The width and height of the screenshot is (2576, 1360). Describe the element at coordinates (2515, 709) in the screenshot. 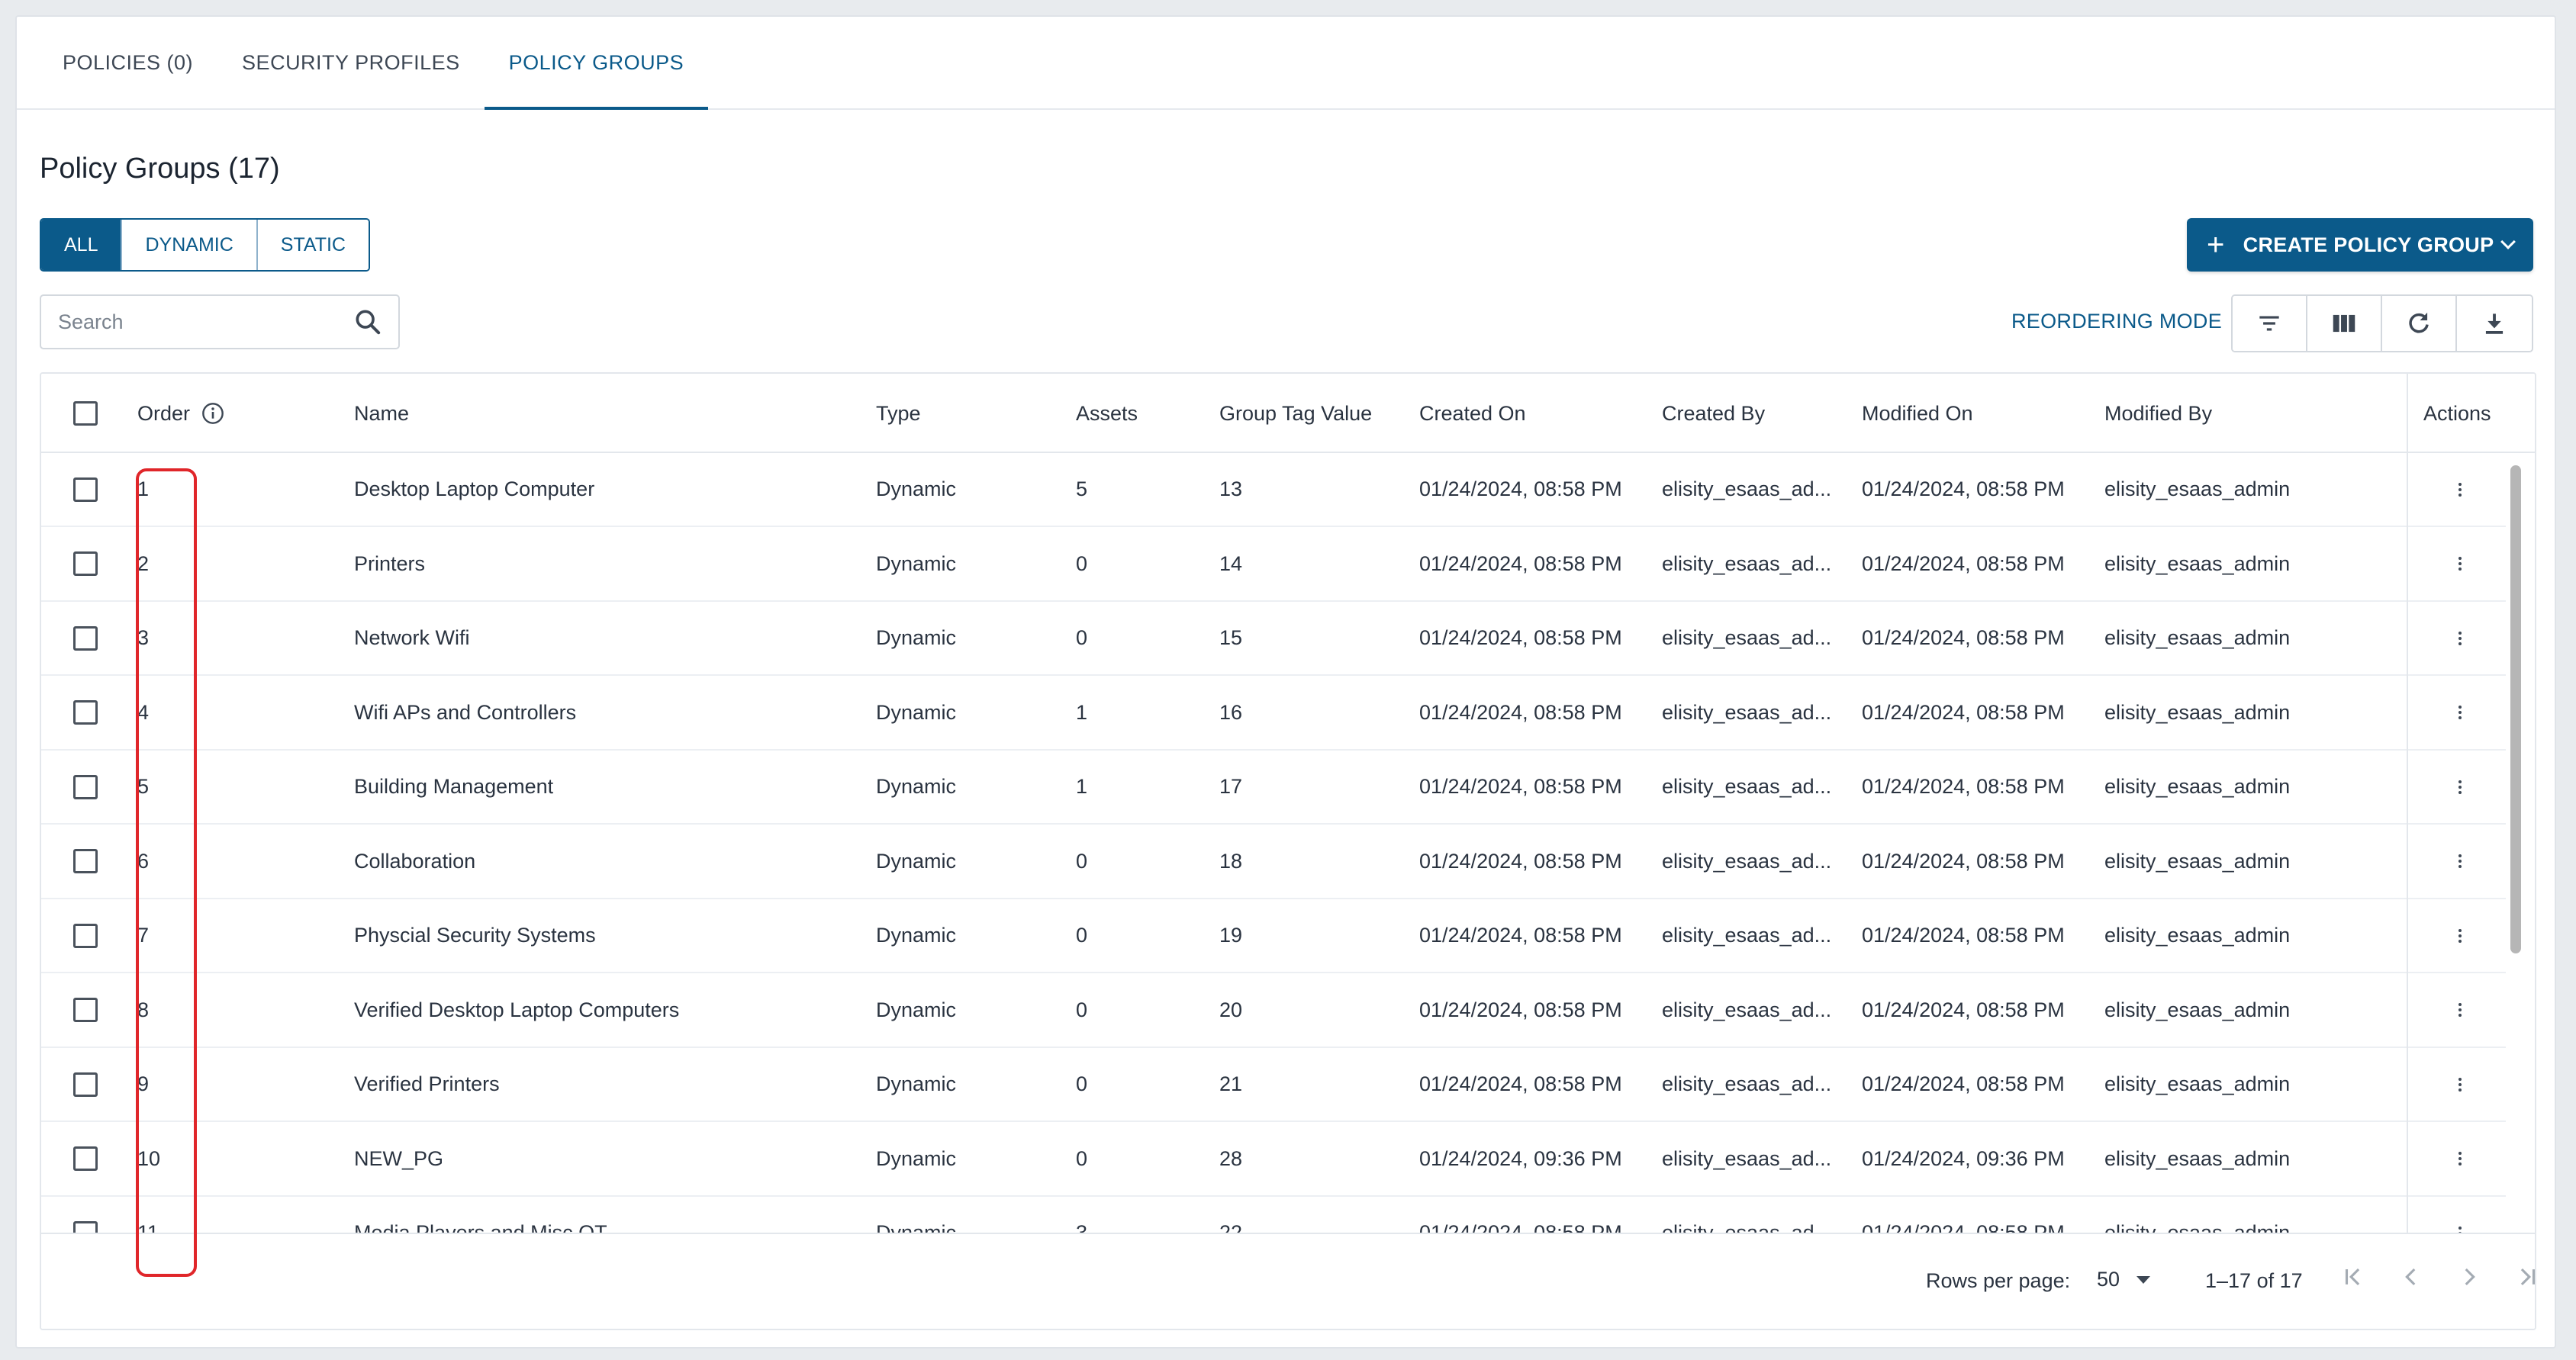

I see `scrollbar-thumb` at that location.